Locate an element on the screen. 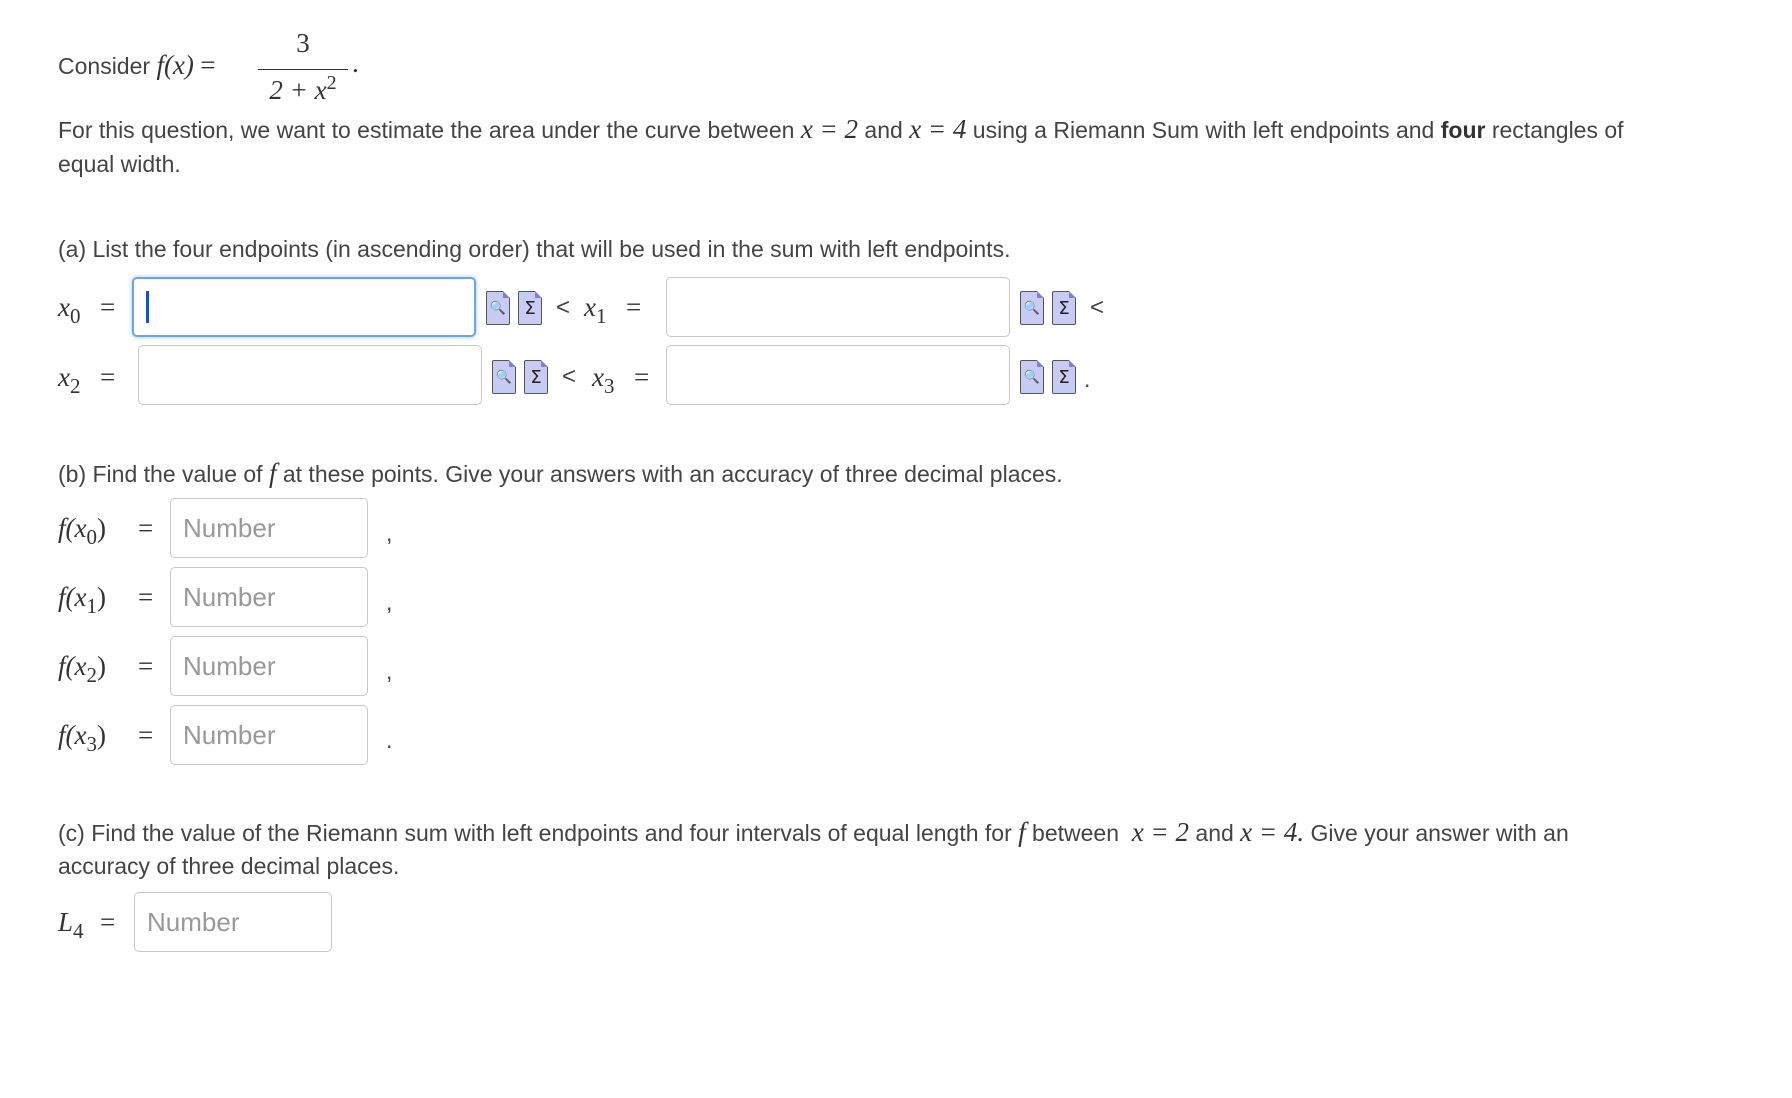 Image resolution: width=1792 pixels, height=1098 pixels. f-x1-label: f(x1) is located at coordinates (82, 600).